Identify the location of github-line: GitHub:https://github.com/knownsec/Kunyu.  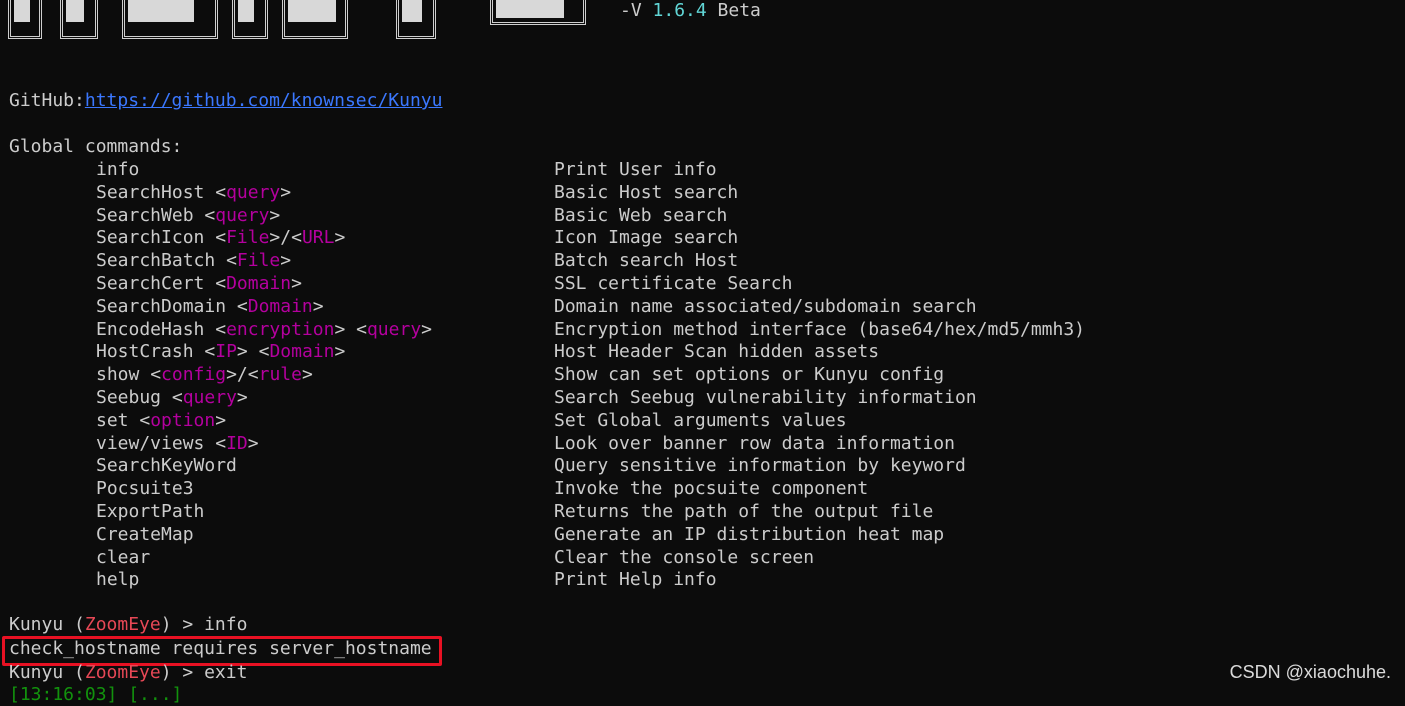
(225, 101).